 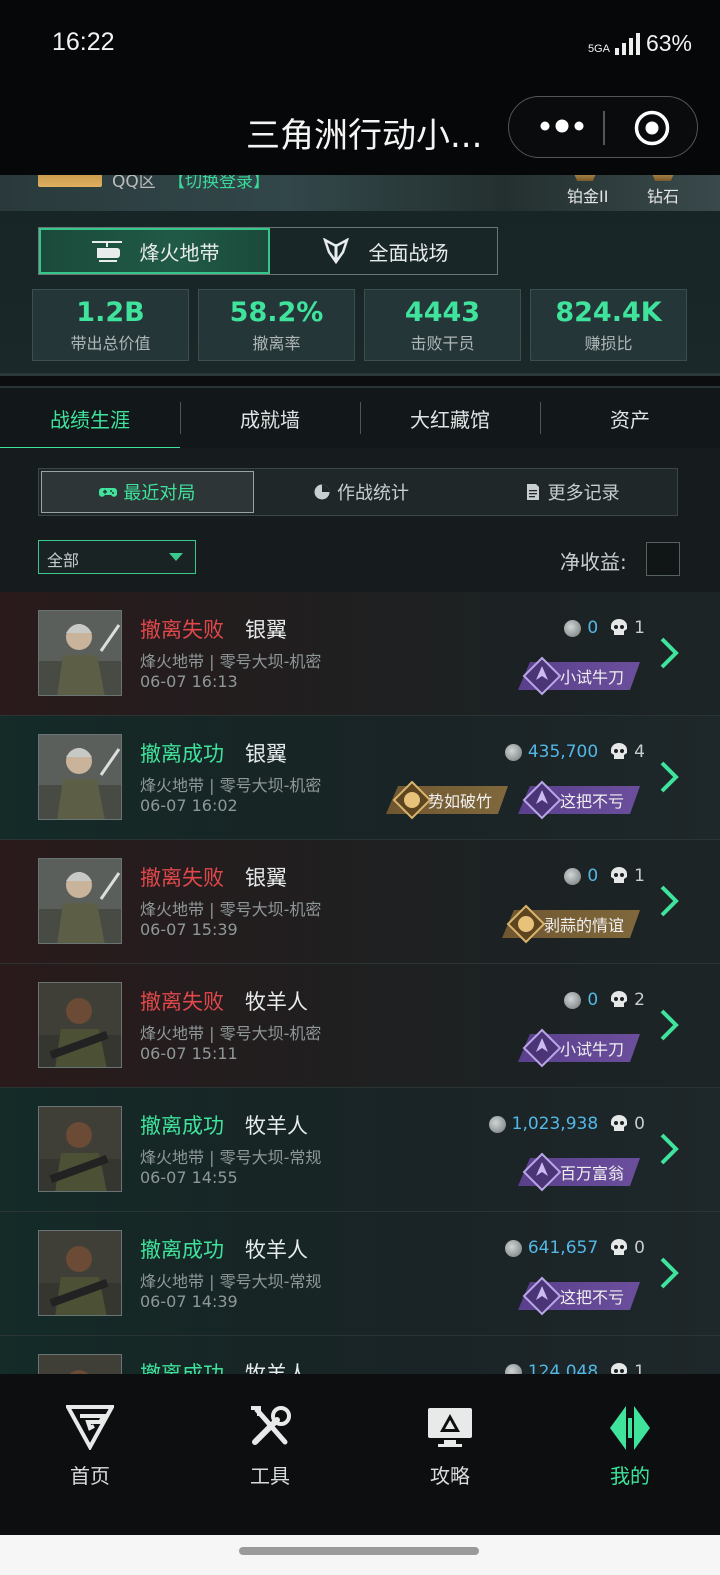 I want to click on match-time: 06-07 16:13, so click(x=189, y=681).